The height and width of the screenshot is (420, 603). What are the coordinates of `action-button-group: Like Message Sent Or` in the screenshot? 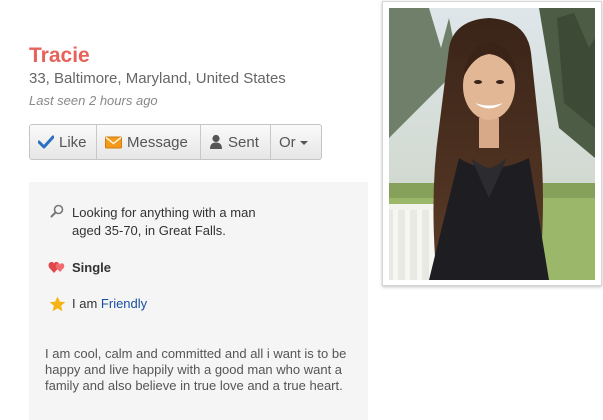 It's located at (175, 142).